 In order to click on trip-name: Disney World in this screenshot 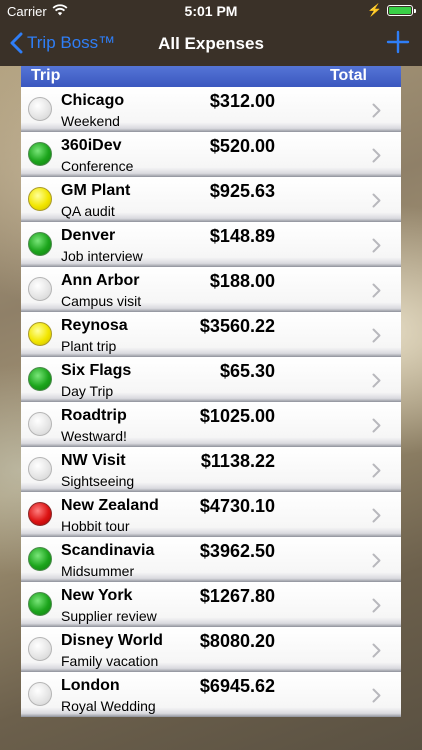, I will do `click(112, 640)`.